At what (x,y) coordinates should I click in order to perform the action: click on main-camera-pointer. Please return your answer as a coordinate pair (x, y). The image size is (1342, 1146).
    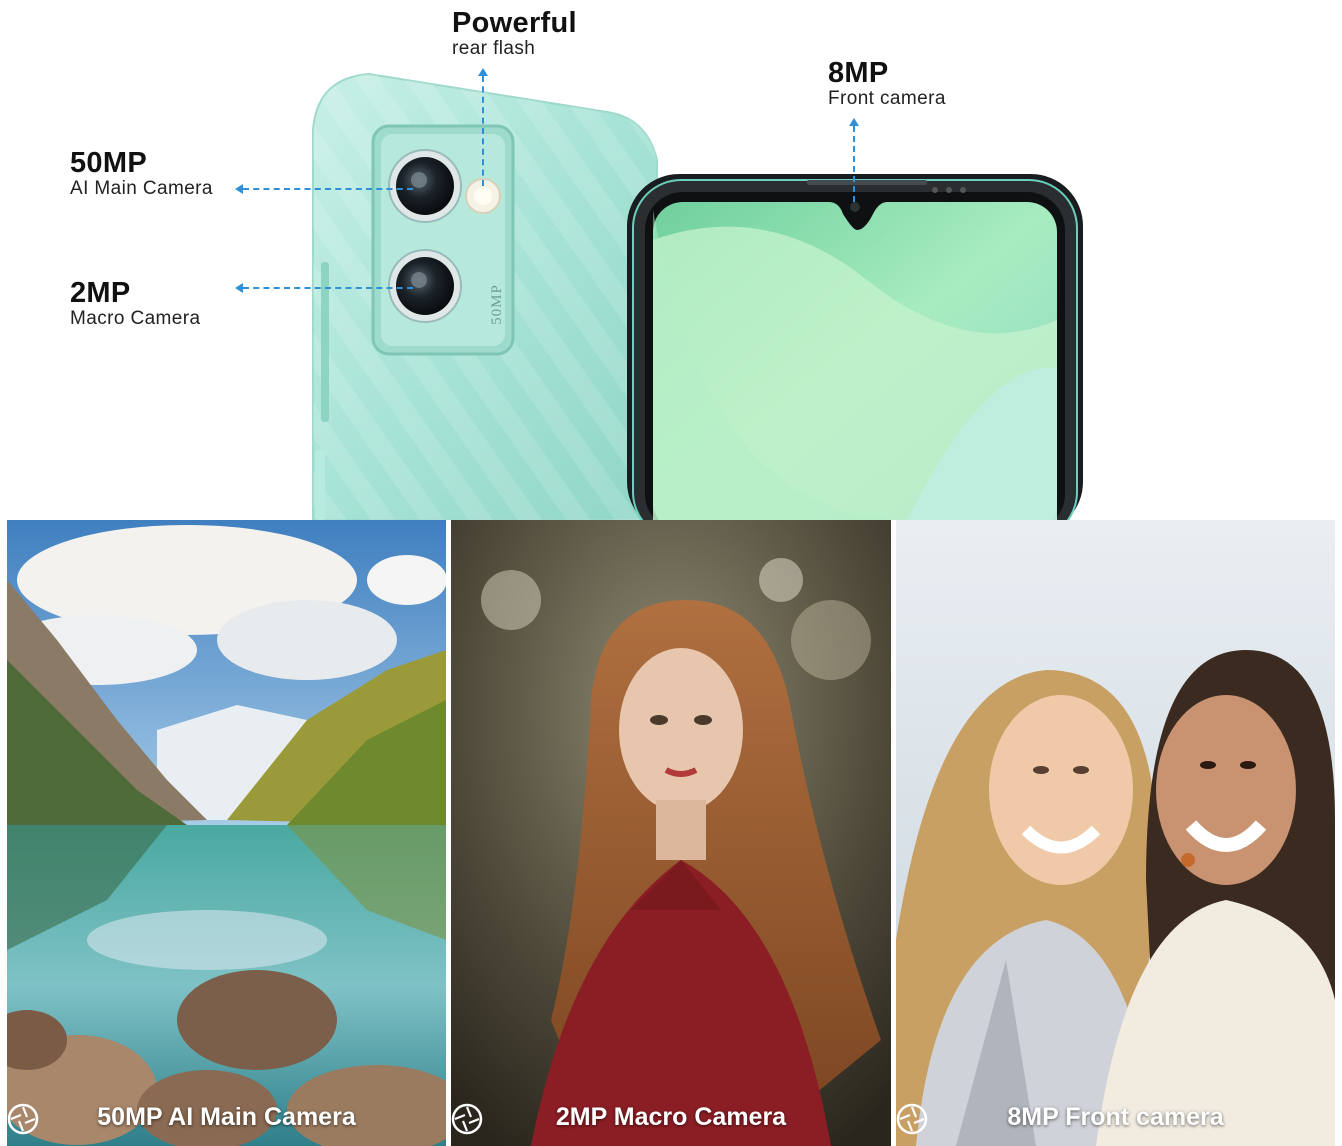
    Looking at the image, I should click on (328, 189).